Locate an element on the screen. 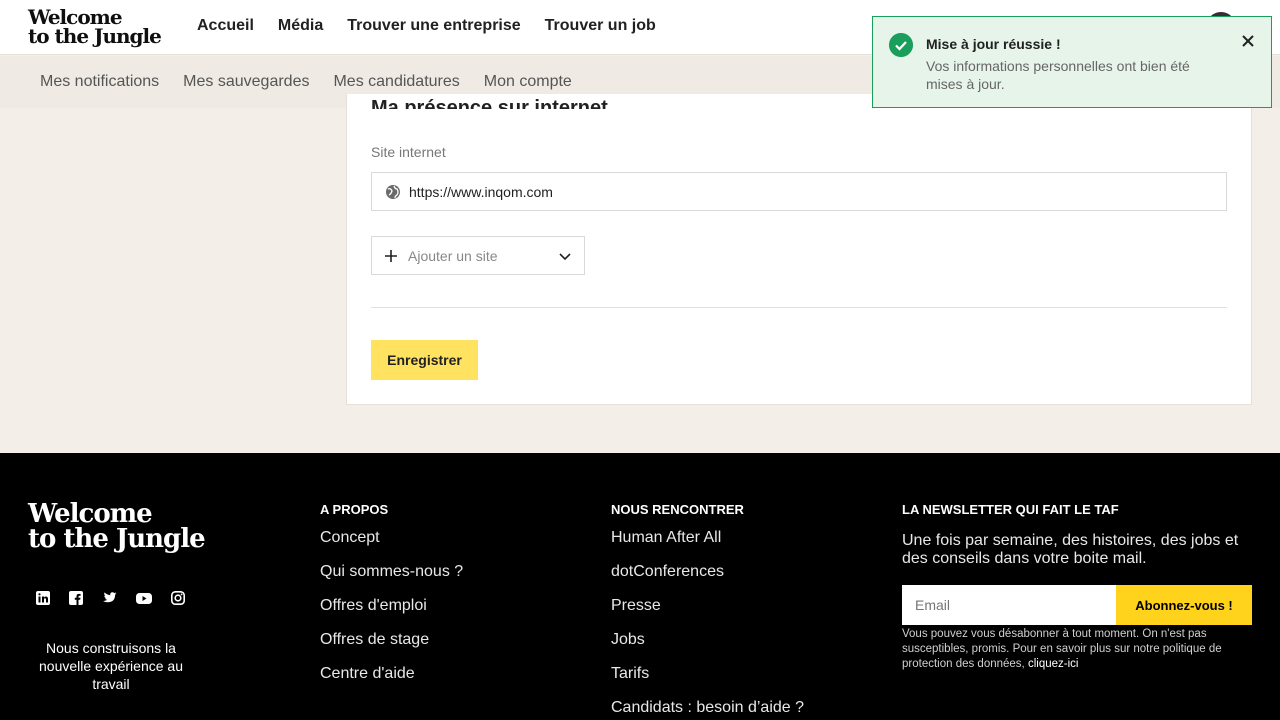  email-field is located at coordinates (1009, 605).